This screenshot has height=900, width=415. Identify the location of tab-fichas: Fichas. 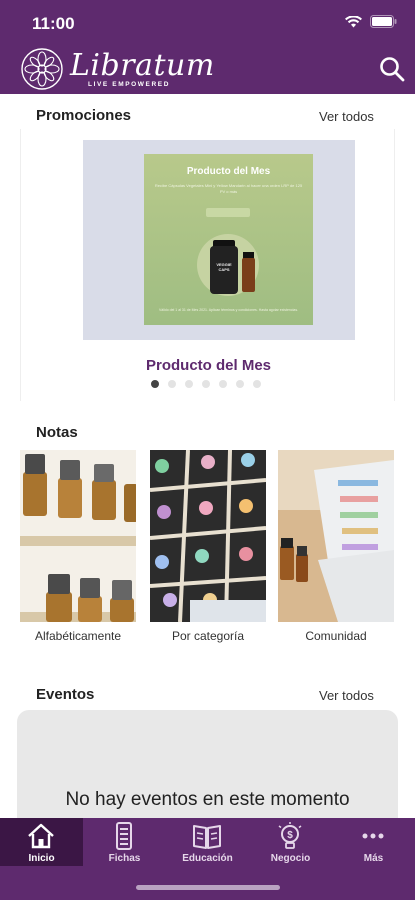
(124, 842).